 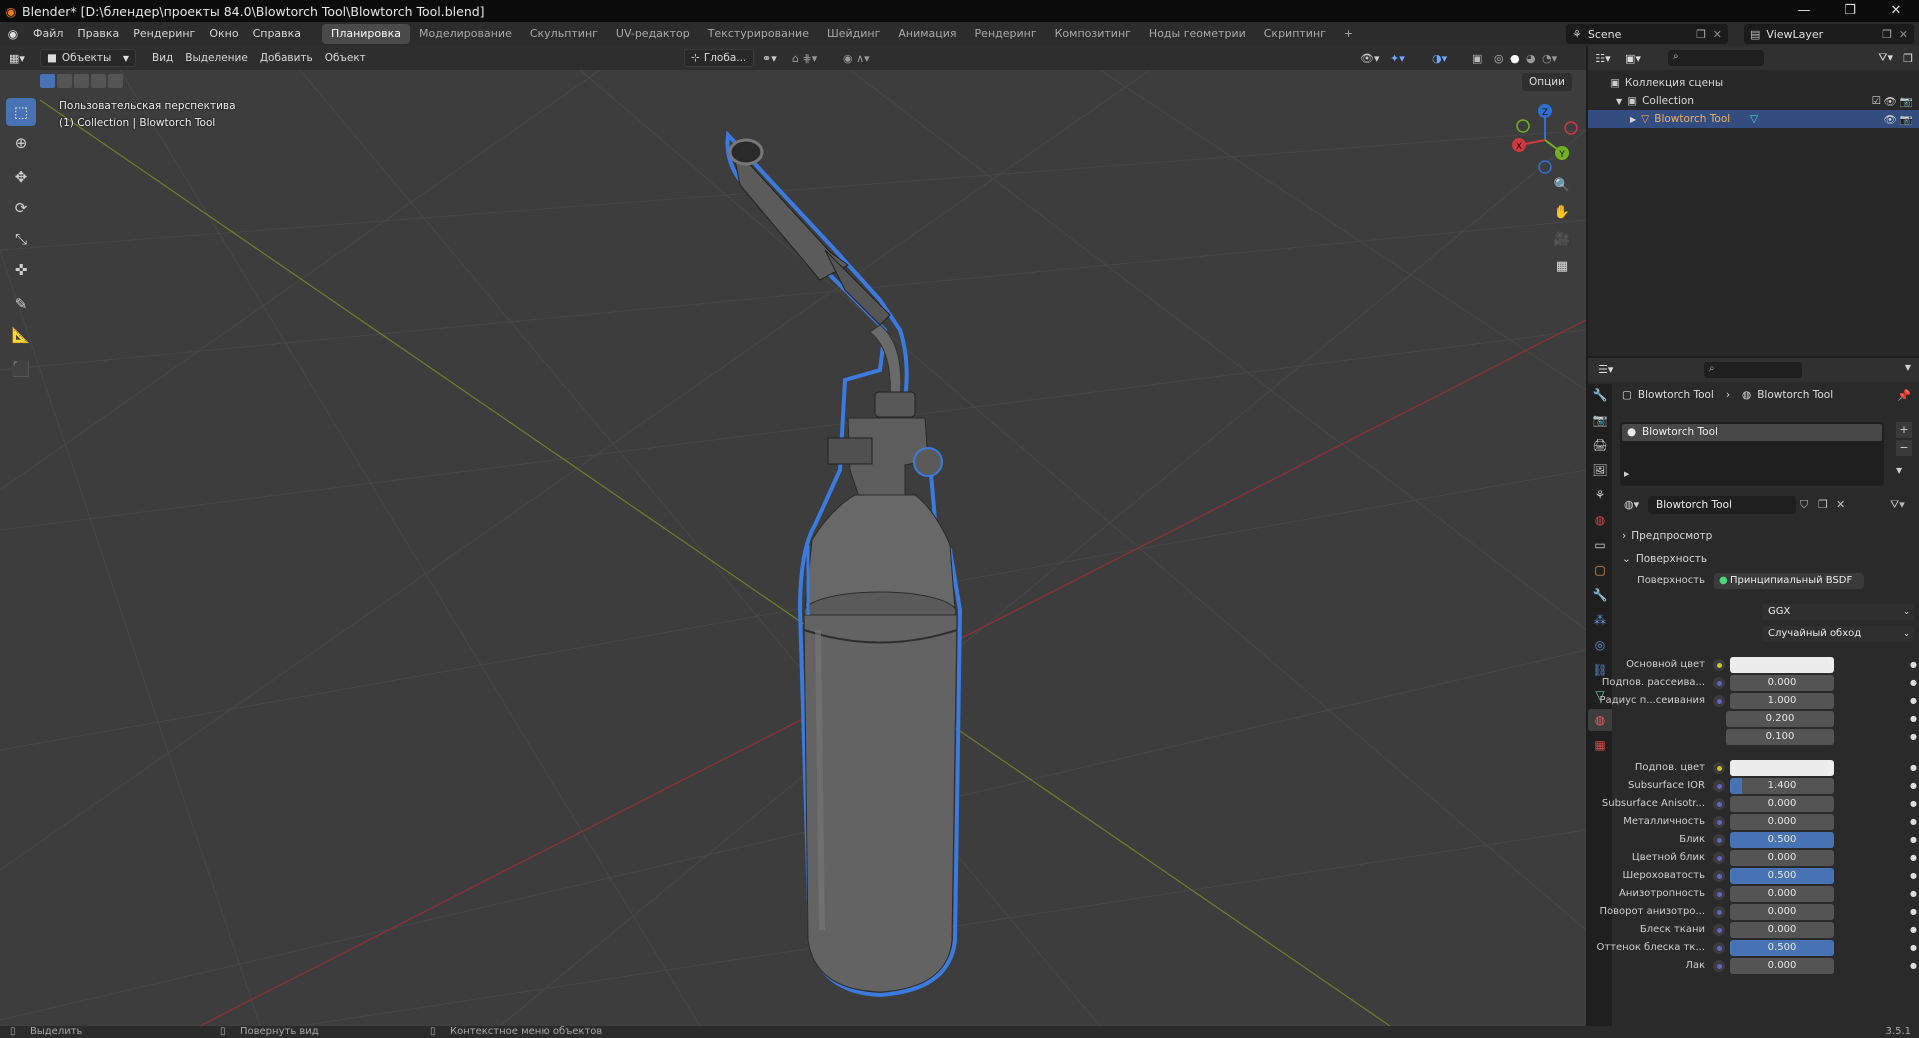 I want to click on close-button: ✕, so click(x=1896, y=11).